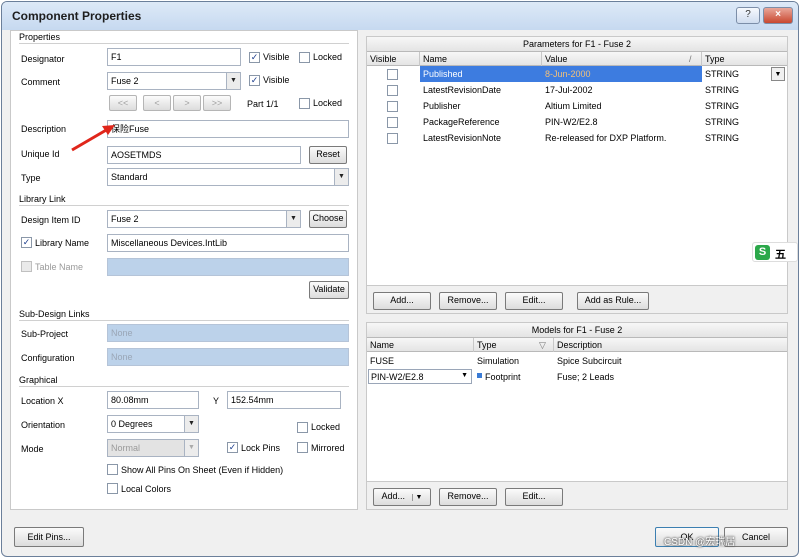 The image size is (800, 558). What do you see at coordinates (284, 400) in the screenshot?
I see `location-y-input: 152.54mm` at bounding box center [284, 400].